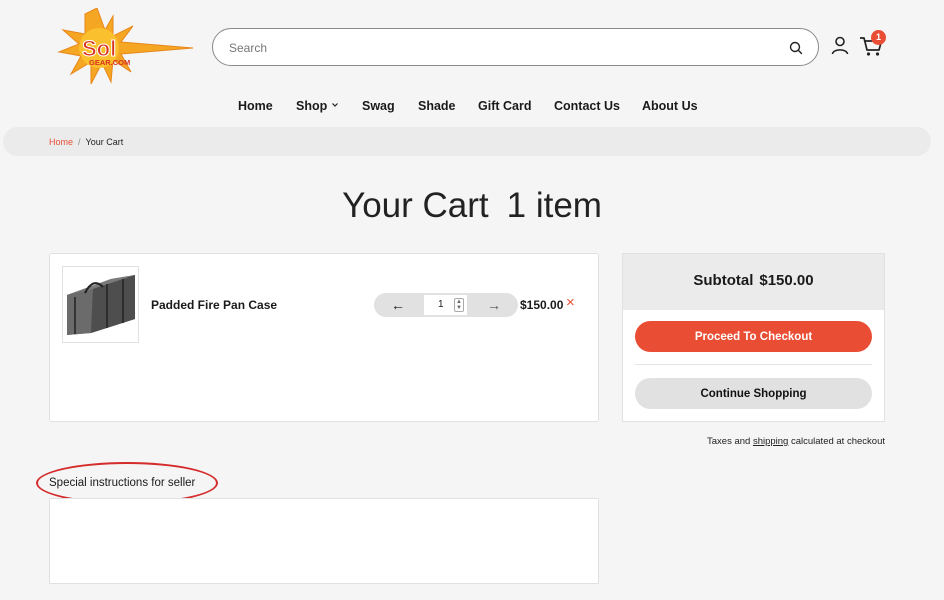 The image size is (944, 600). I want to click on increase-quantity-icon: →, so click(494, 305).